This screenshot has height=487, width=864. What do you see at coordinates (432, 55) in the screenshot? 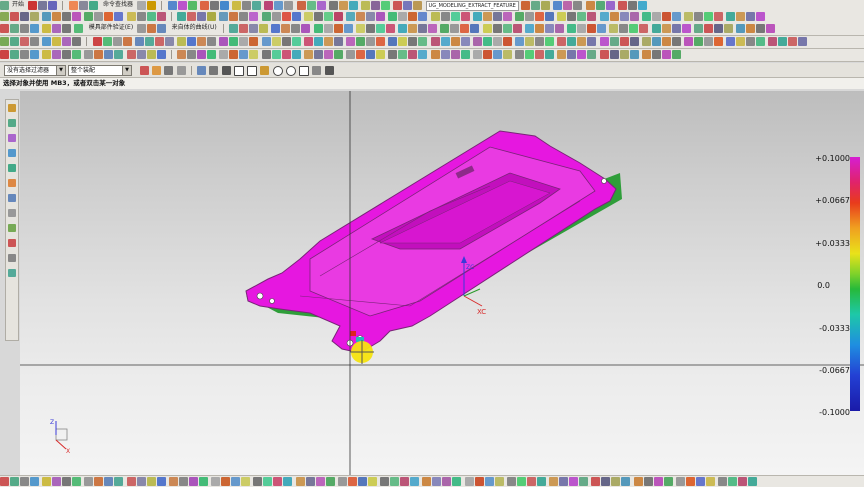
I see `surface-toolbar` at bounding box center [432, 55].